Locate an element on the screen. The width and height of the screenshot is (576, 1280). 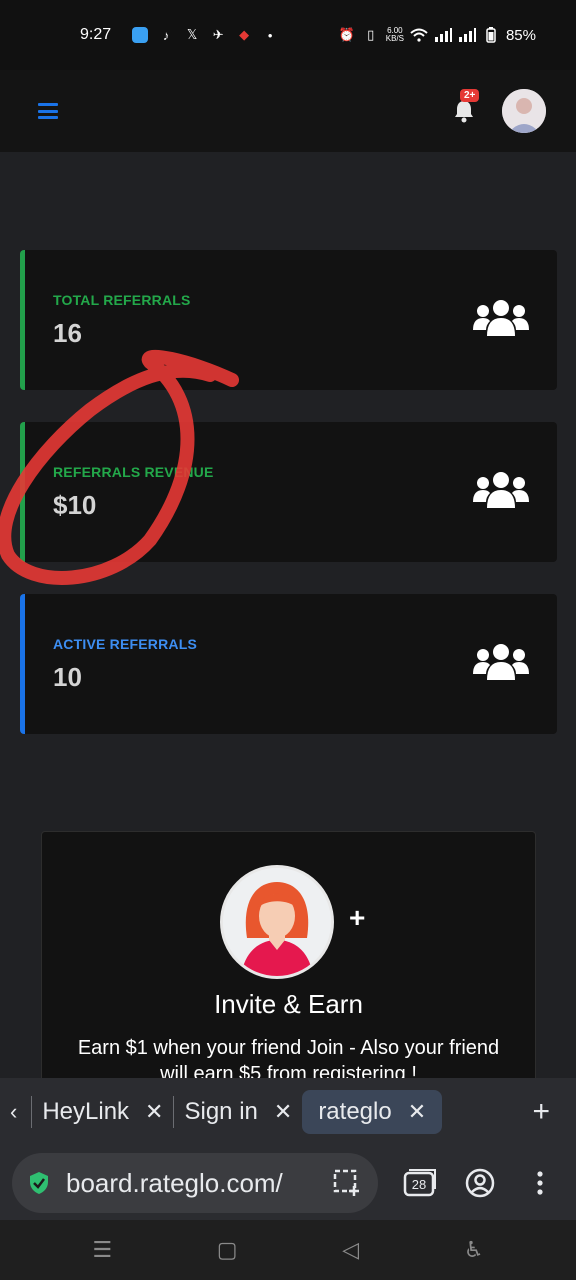
tab-rateglo: rateglo ✕ is located at coordinates (372, 1112).